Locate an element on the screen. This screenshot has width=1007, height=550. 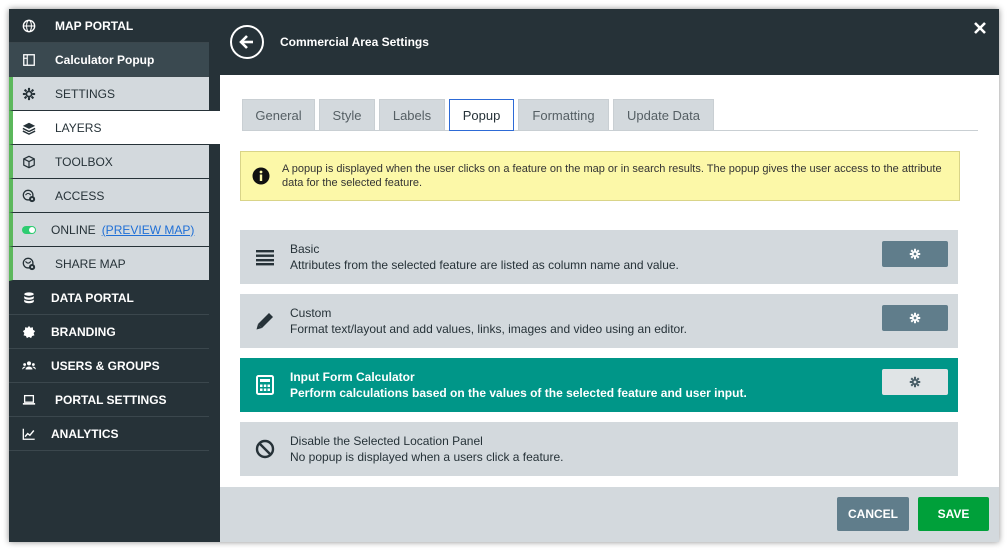
sidebar-item-label: BRANDING is located at coordinates (83, 331).